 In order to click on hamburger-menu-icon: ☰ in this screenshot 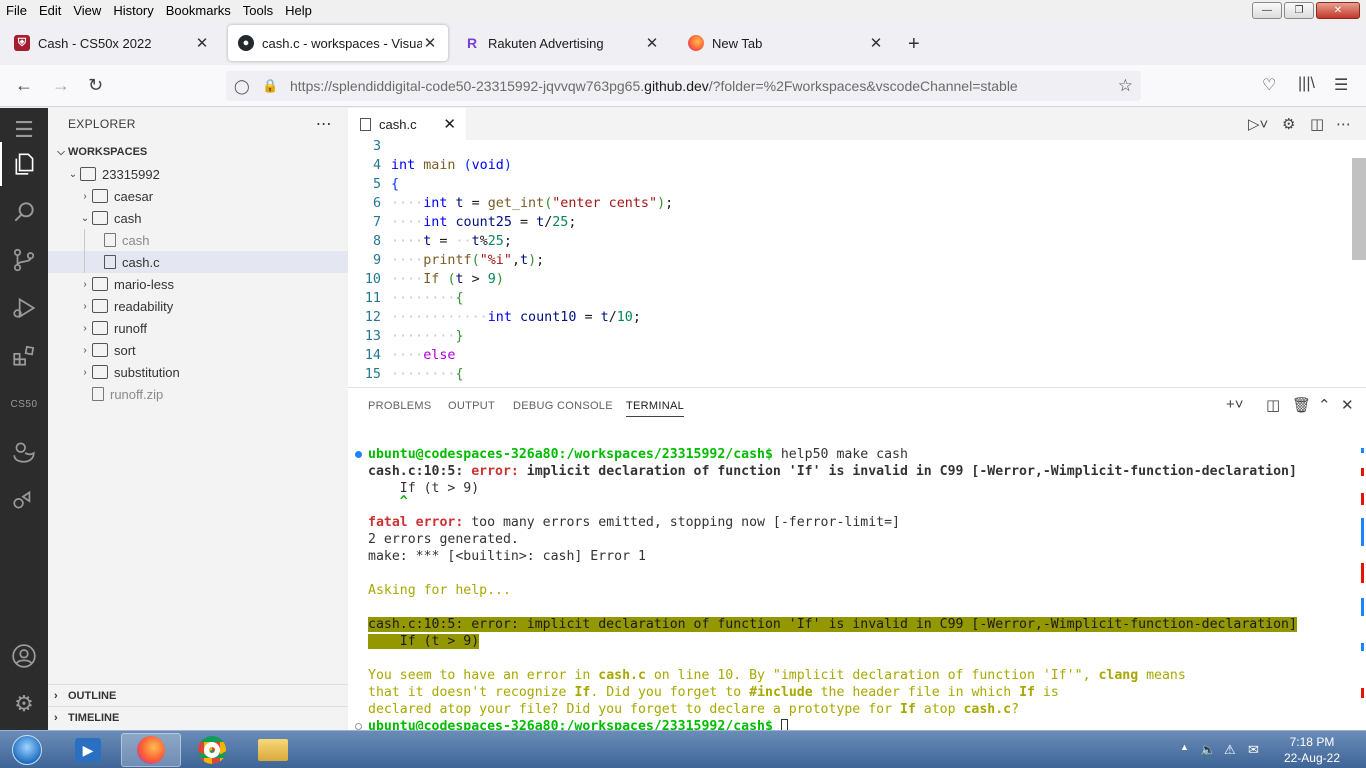, I will do `click(1341, 85)`.